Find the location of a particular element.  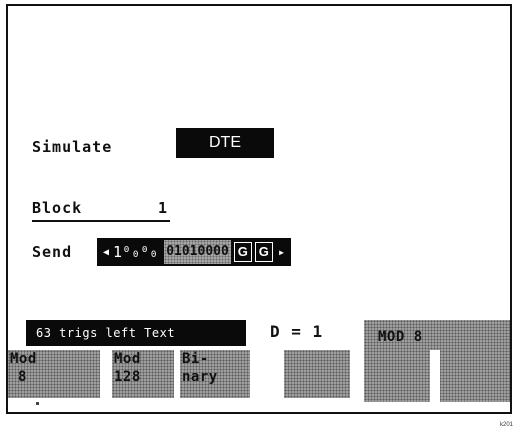

send-bits: 01010000 is located at coordinates (197, 252).